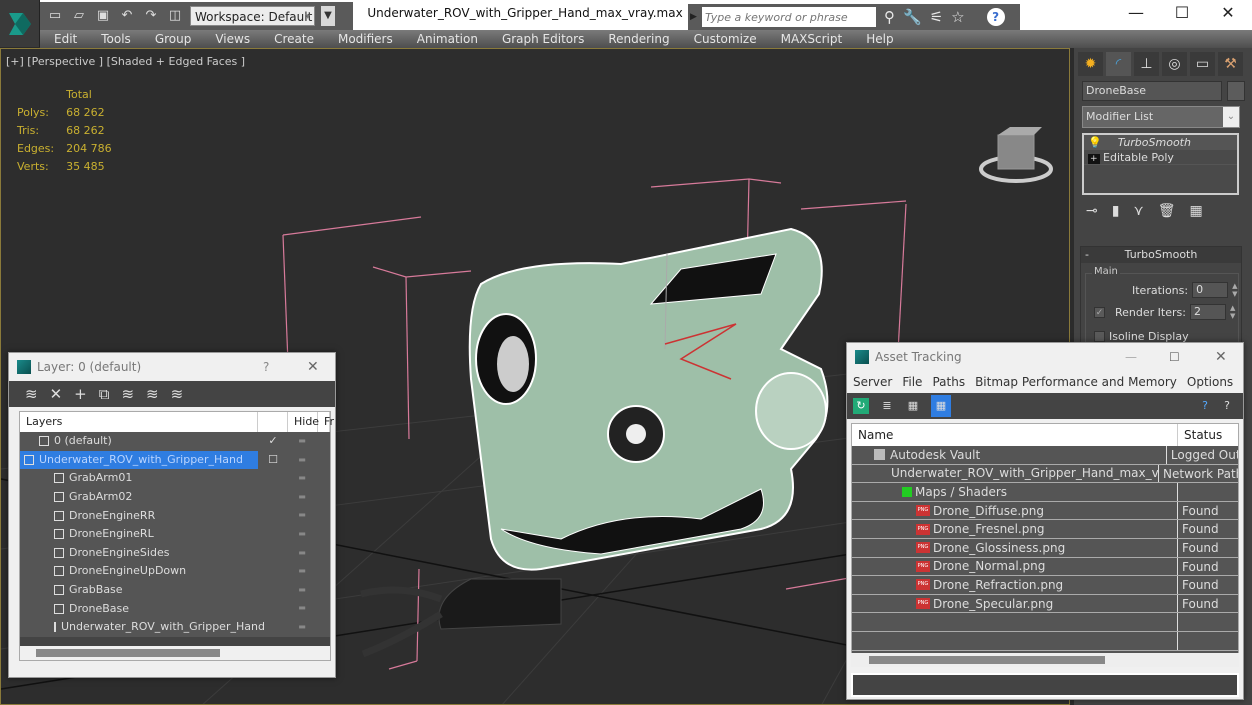  What do you see at coordinates (173, 39) in the screenshot?
I see `menu-group: Group` at bounding box center [173, 39].